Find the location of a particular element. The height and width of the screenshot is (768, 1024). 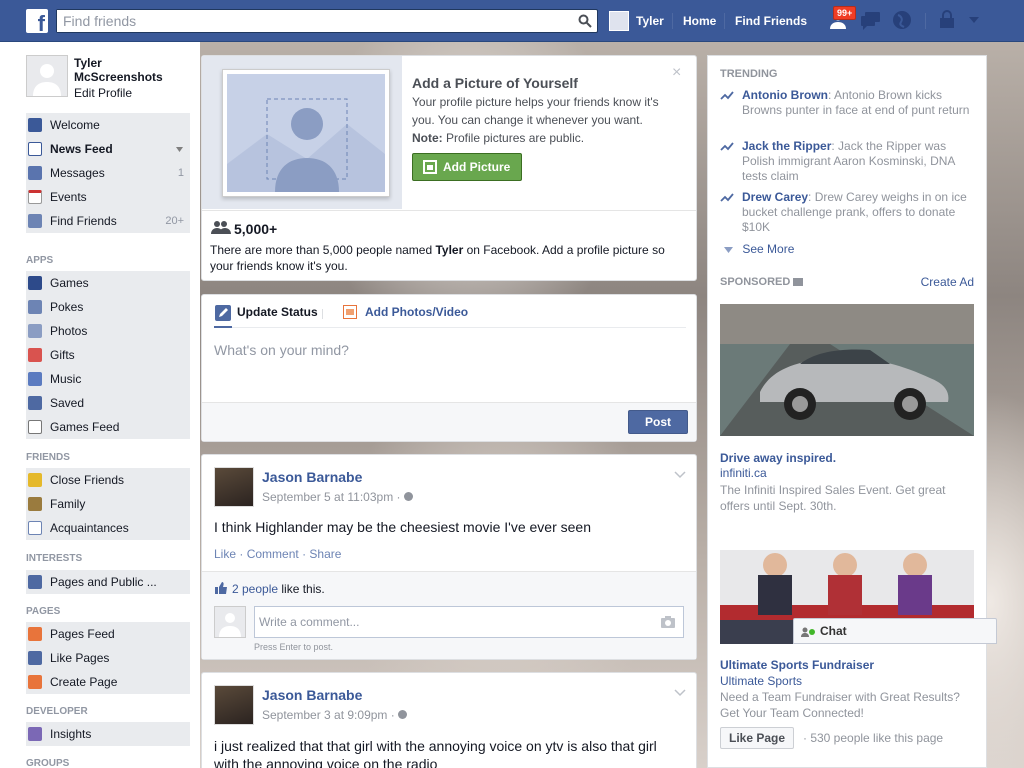

facebook-logo: f is located at coordinates (37, 21).